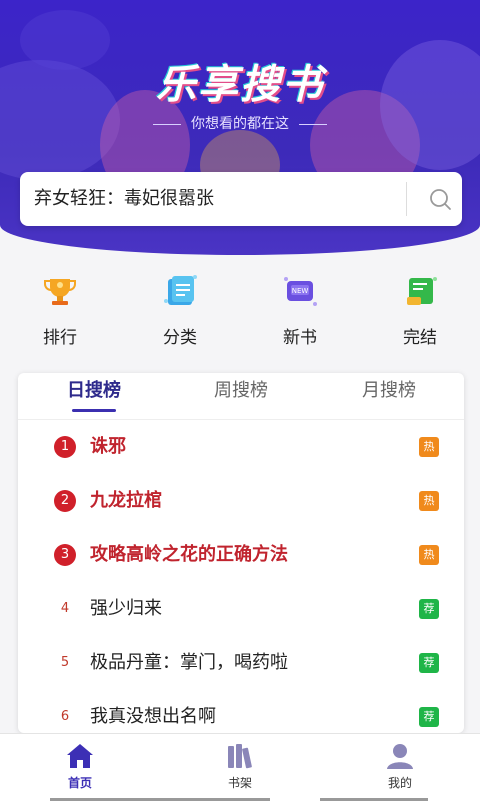 Image resolution: width=480 pixels, height=801 pixels. I want to click on finished-icon, so click(422, 291).